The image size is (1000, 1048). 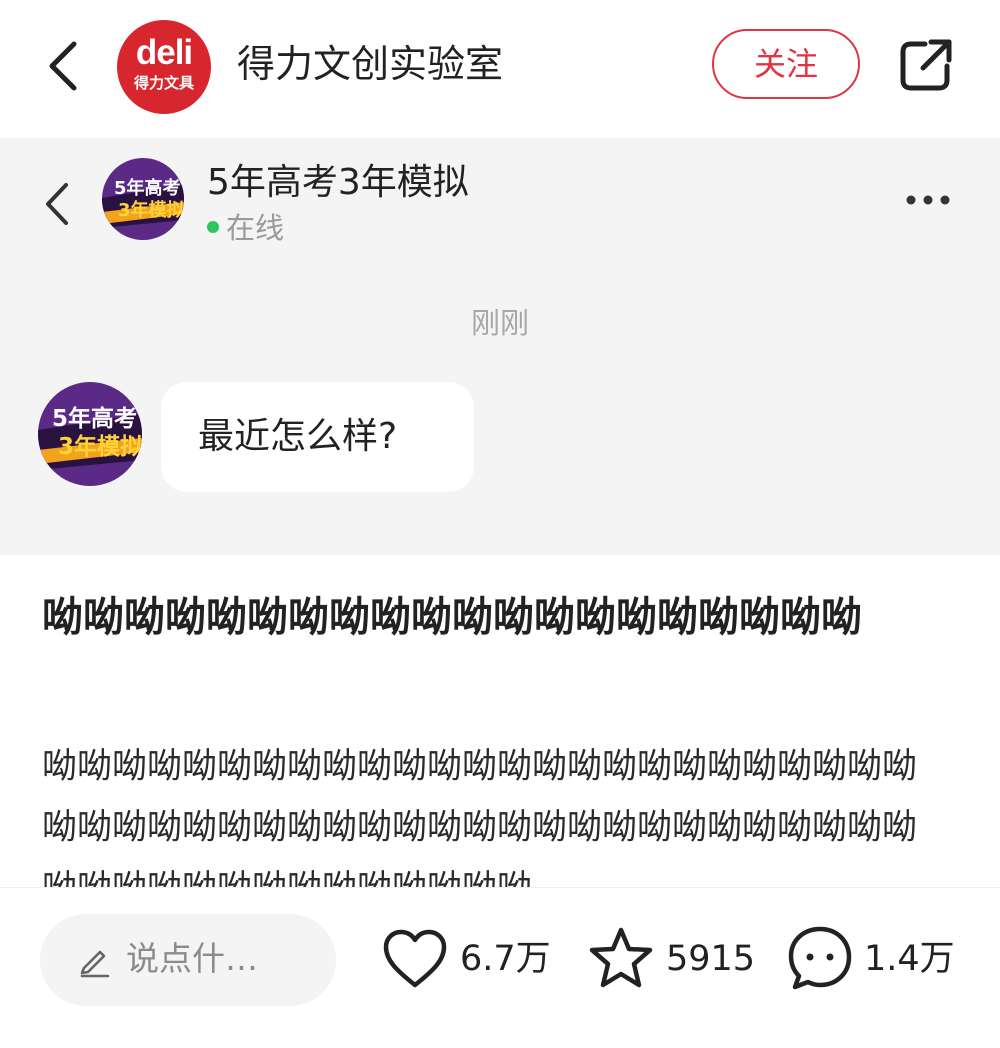 What do you see at coordinates (621, 957) in the screenshot?
I see `star-icon` at bounding box center [621, 957].